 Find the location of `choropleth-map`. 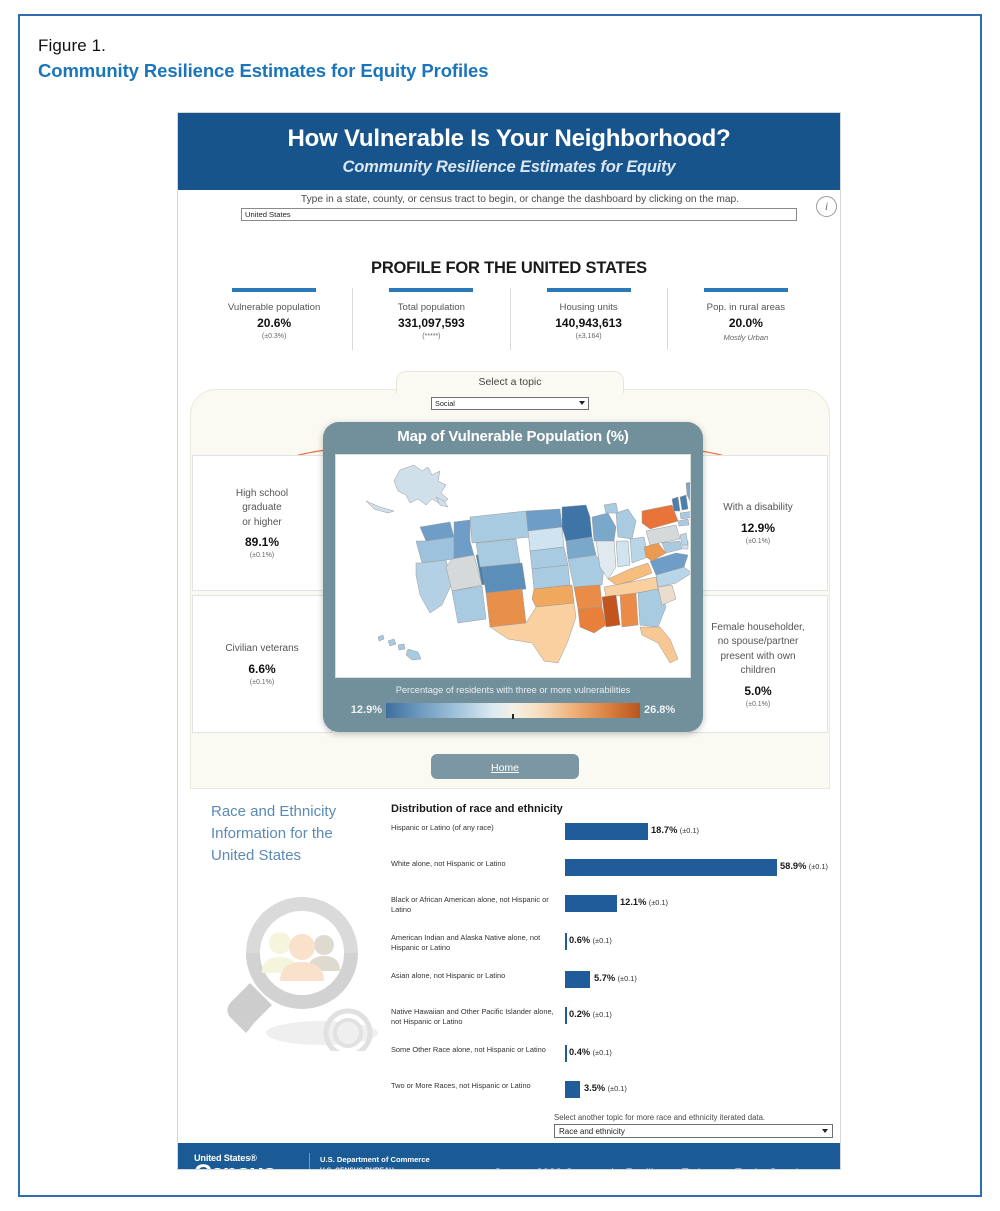

choropleth-map is located at coordinates (513, 566).